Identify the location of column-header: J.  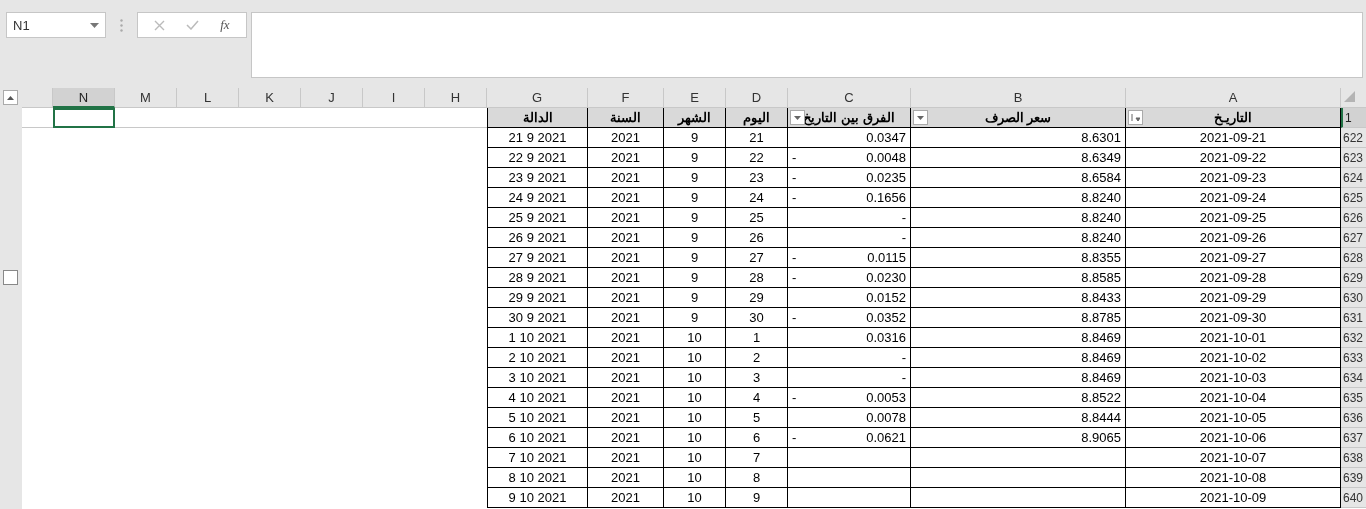
(332, 98).